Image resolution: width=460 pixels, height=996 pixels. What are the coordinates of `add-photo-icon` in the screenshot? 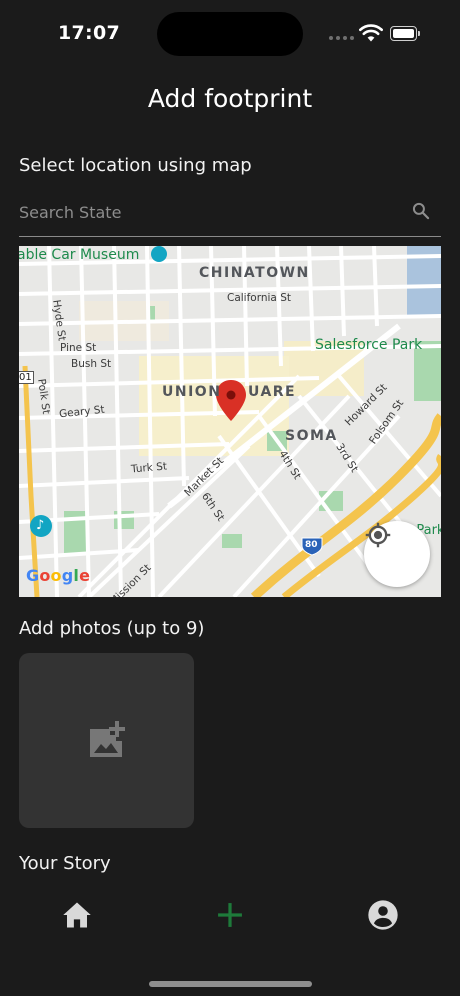 It's located at (107, 738).